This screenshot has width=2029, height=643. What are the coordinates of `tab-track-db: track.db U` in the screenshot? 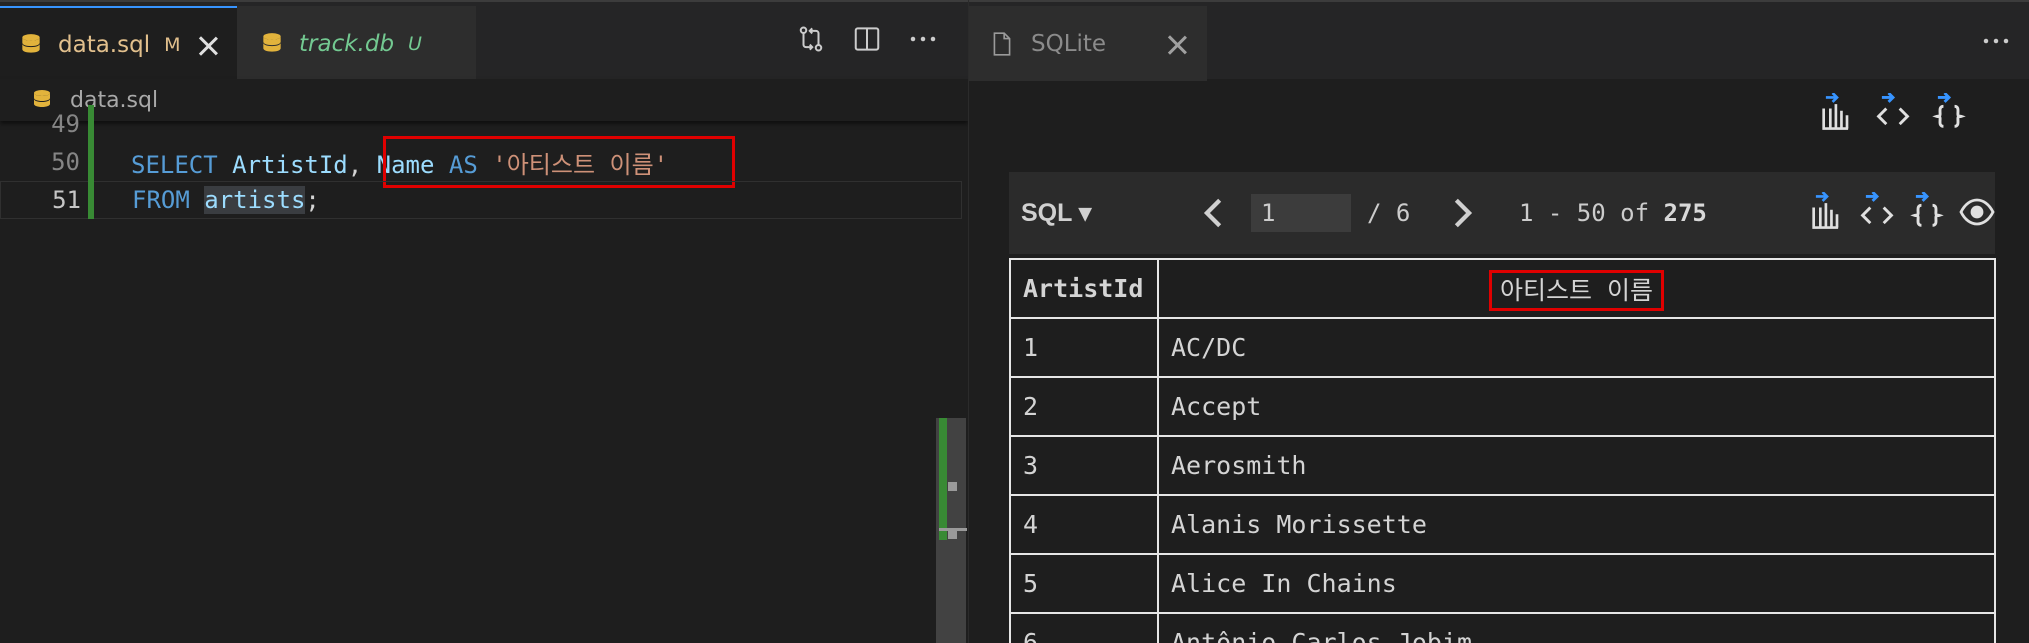 It's located at (357, 43).